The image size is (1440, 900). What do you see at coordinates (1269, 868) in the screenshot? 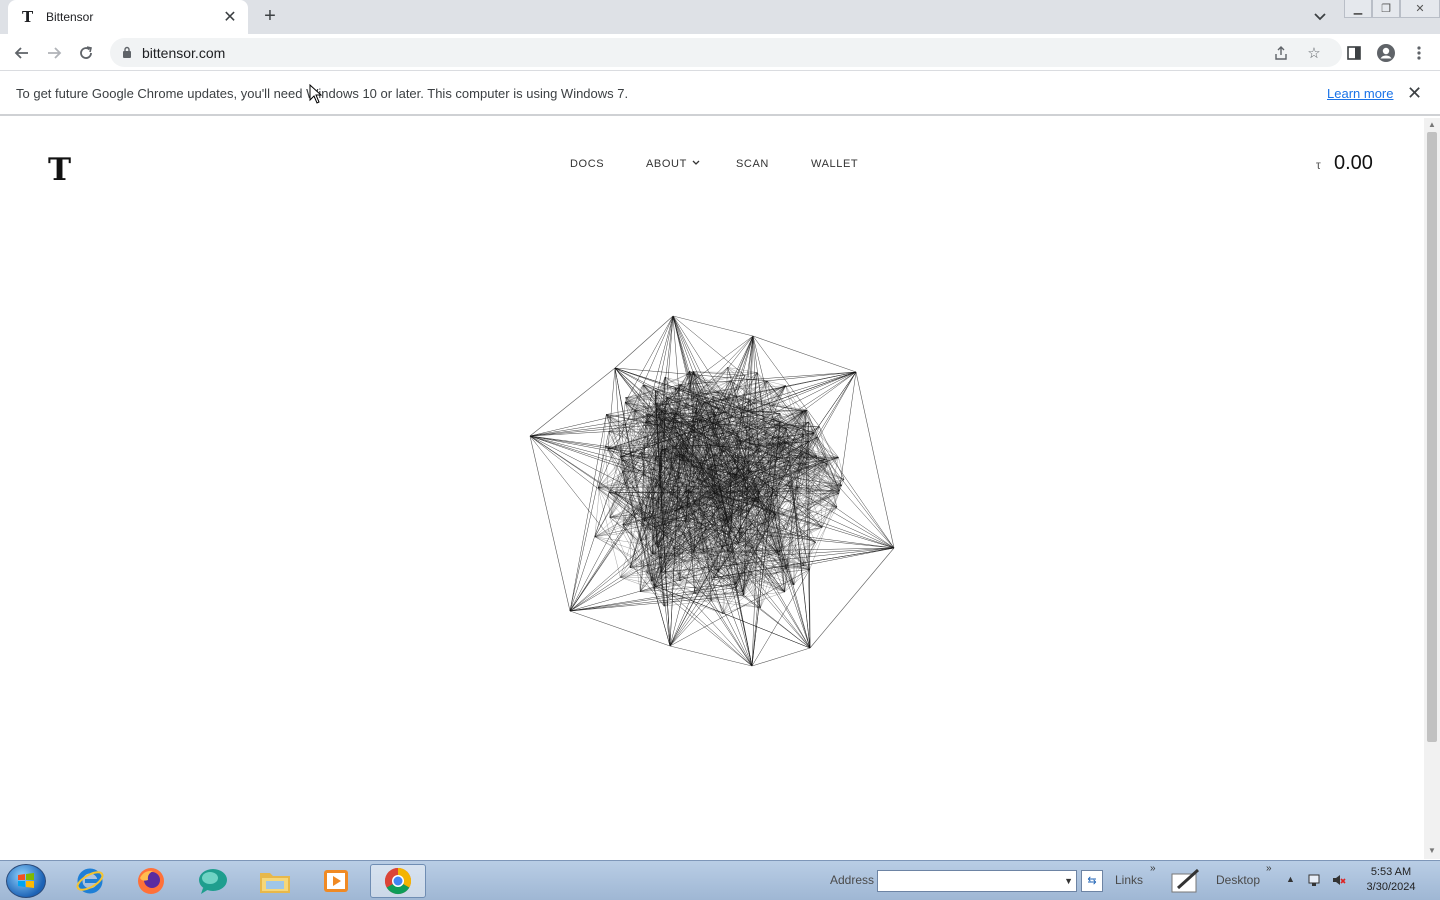
I see `desktop-chevron-icon: »` at bounding box center [1269, 868].